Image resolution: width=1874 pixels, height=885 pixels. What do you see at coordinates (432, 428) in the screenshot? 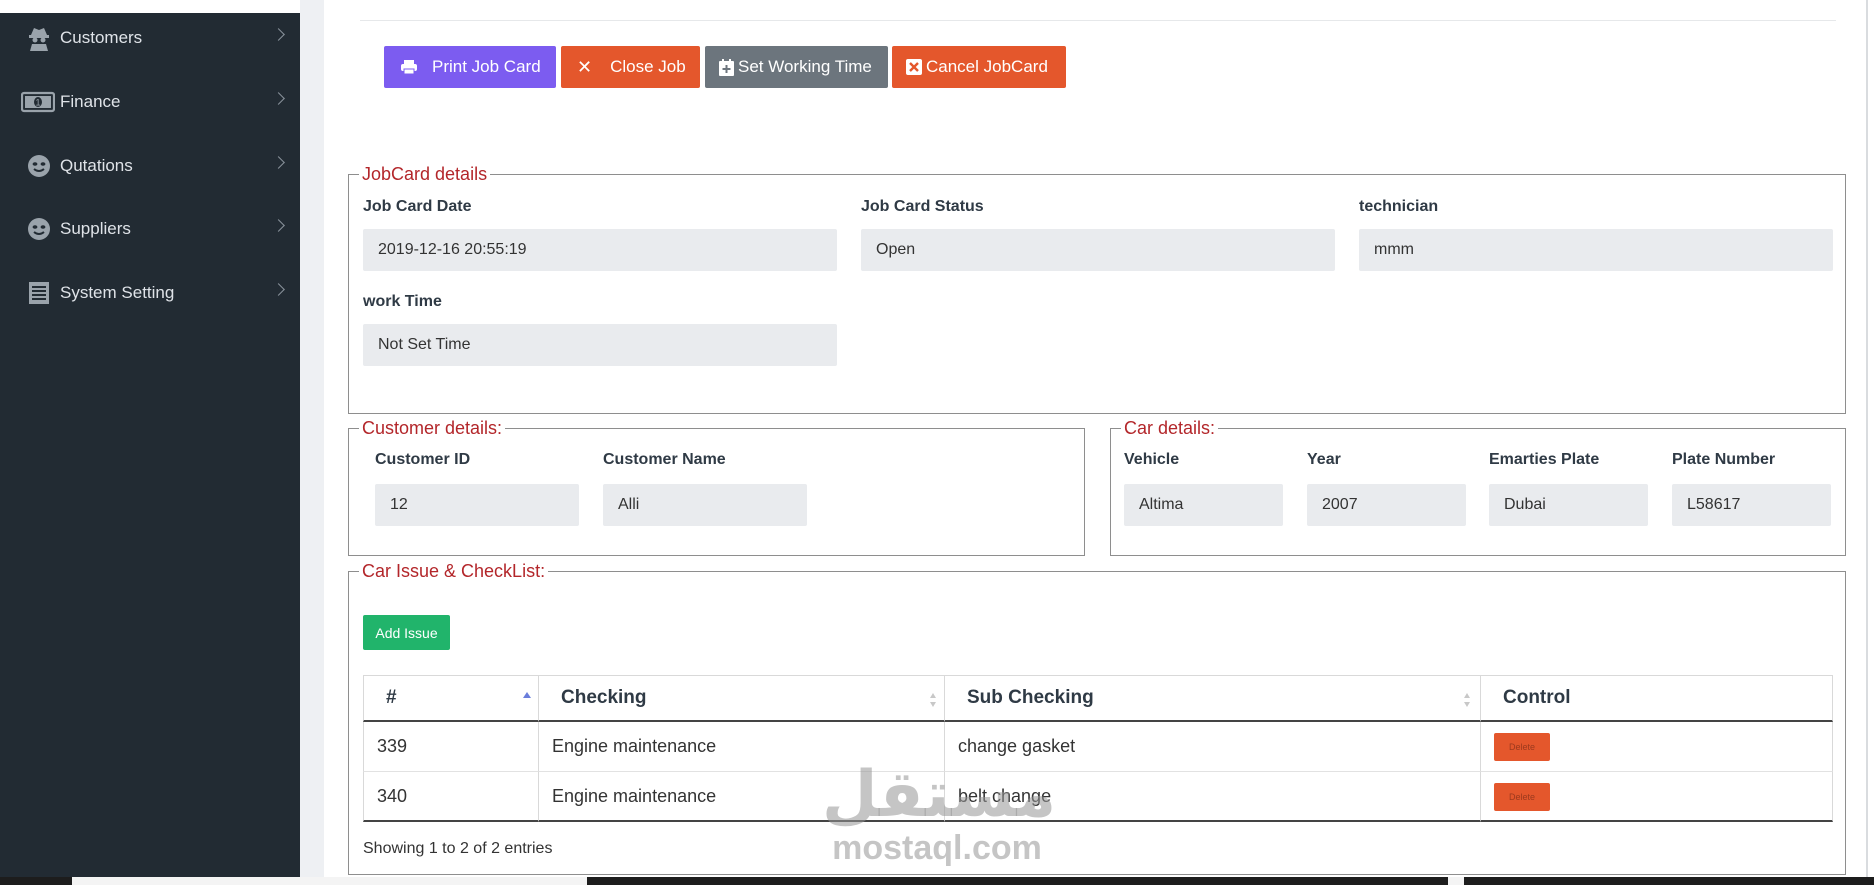
I see `panel-legend: Customer details:` at bounding box center [432, 428].